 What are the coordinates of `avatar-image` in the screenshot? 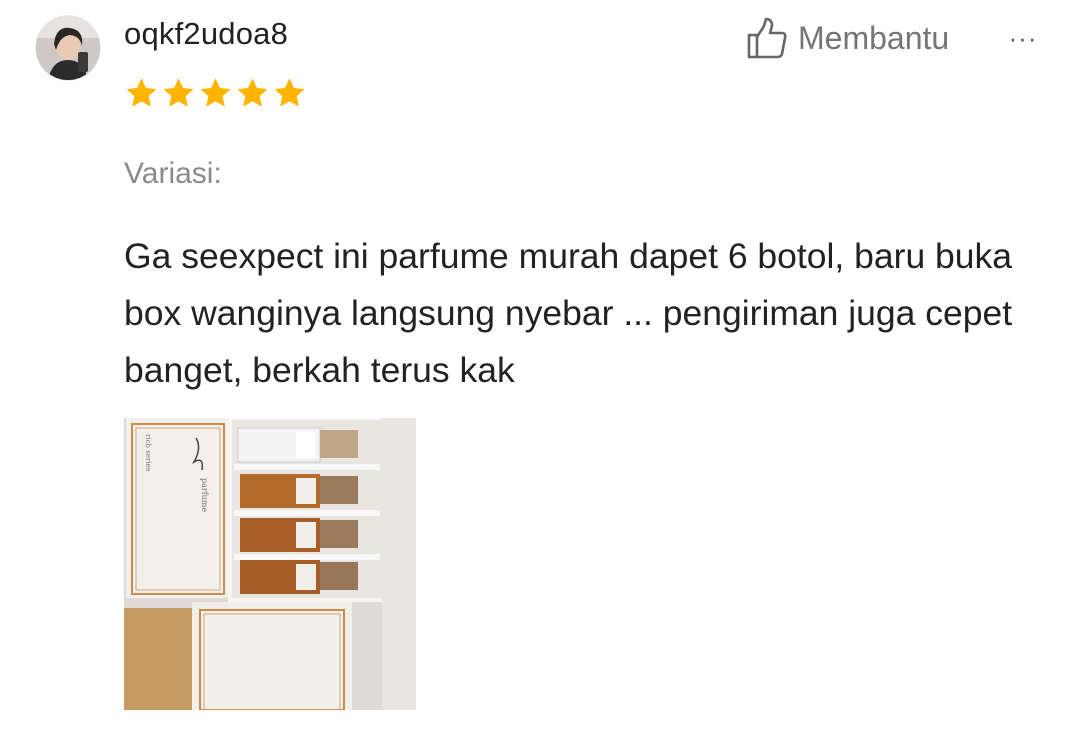 It's located at (68, 48).